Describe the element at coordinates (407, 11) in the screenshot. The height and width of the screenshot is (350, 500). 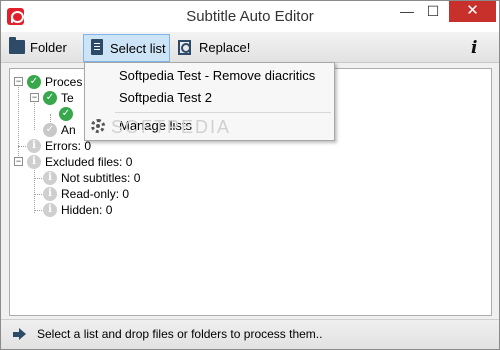
I see `minimize-button: —` at that location.